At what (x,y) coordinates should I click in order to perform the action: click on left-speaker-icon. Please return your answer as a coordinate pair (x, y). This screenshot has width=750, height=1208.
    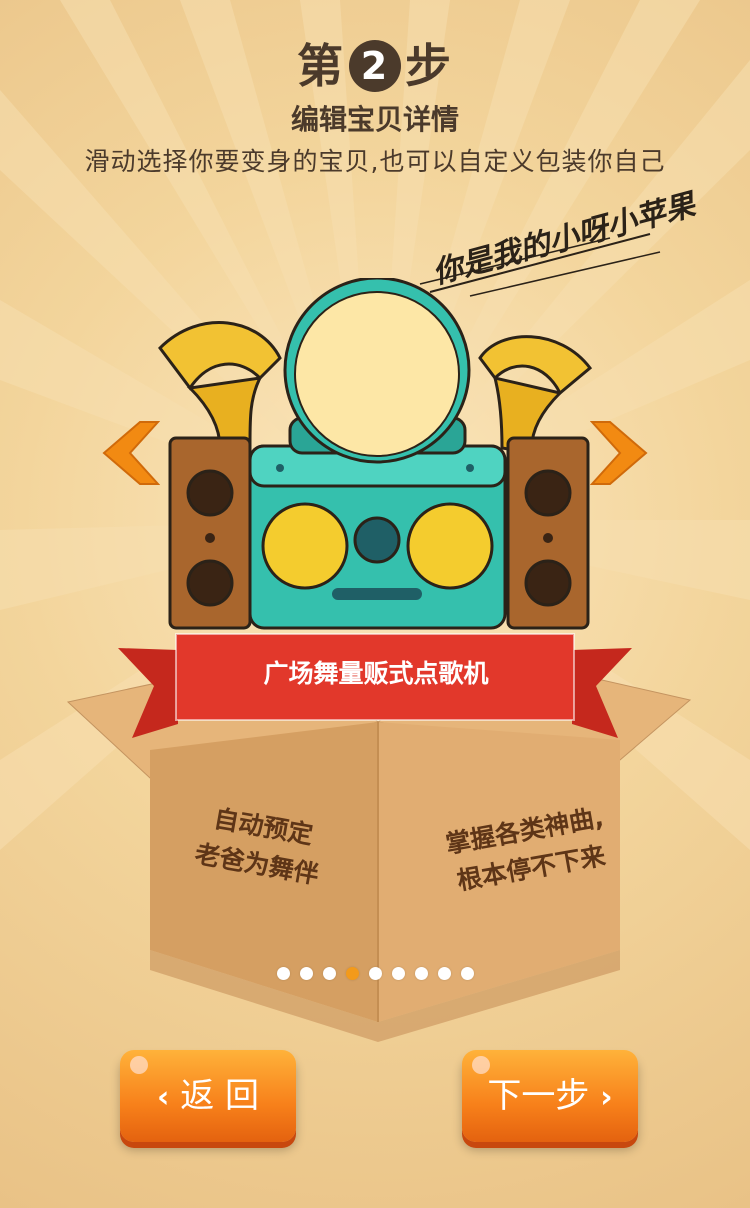
    Looking at the image, I should click on (210, 533).